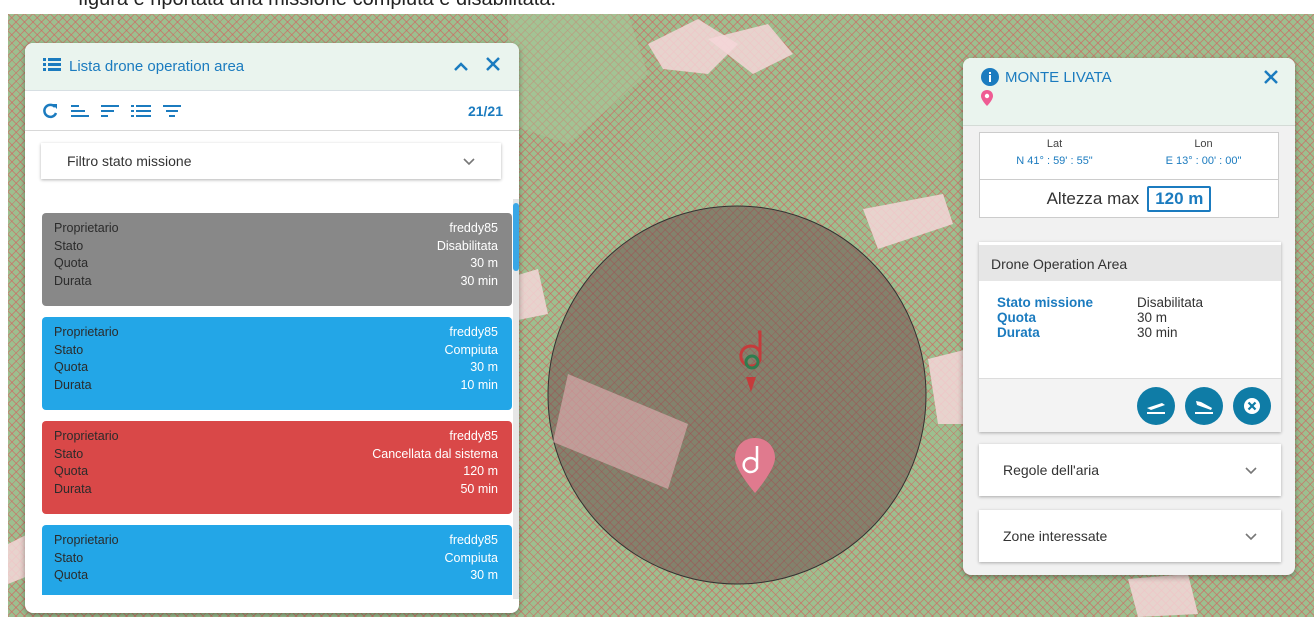  Describe the element at coordinates (480, 471) in the screenshot. I see `field-value: 120 m` at that location.